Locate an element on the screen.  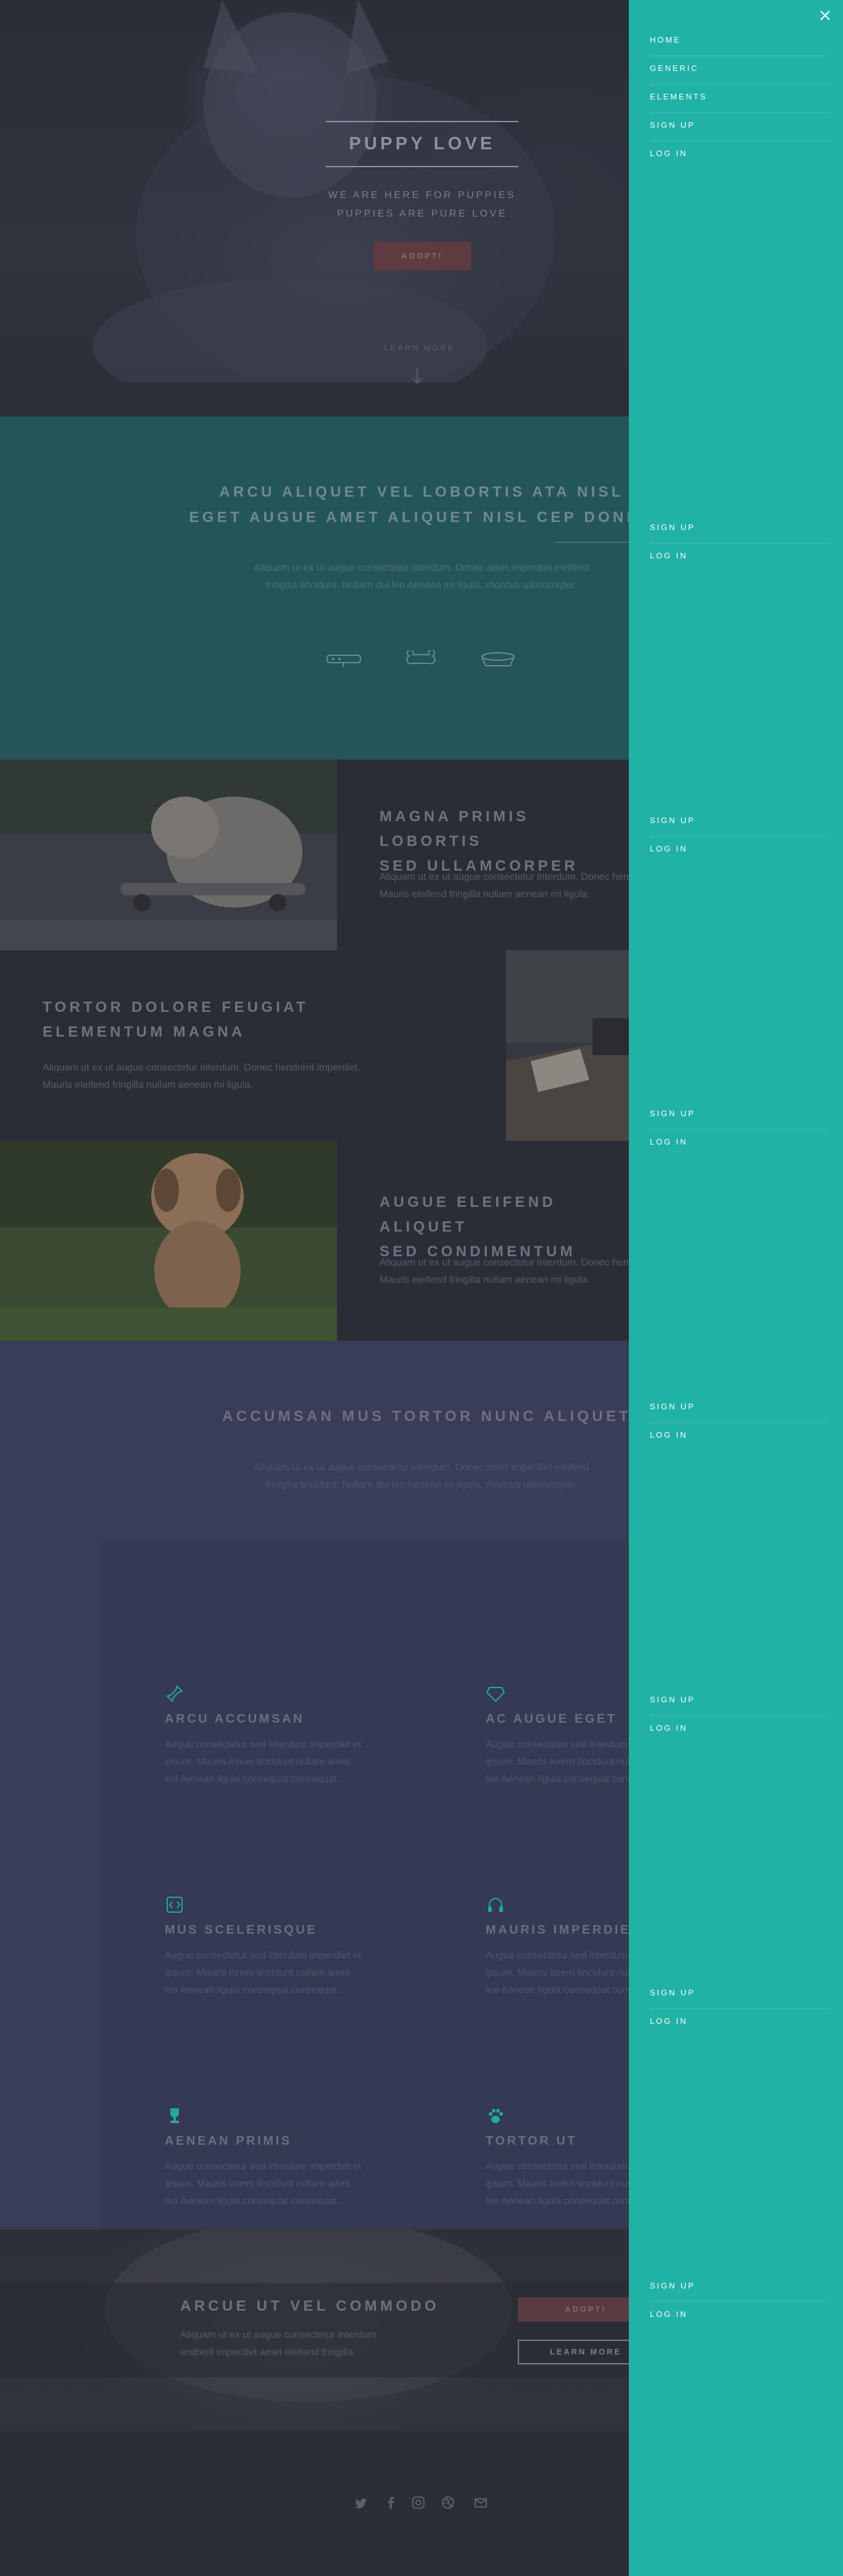
headphones-icon is located at coordinates (495, 1905).